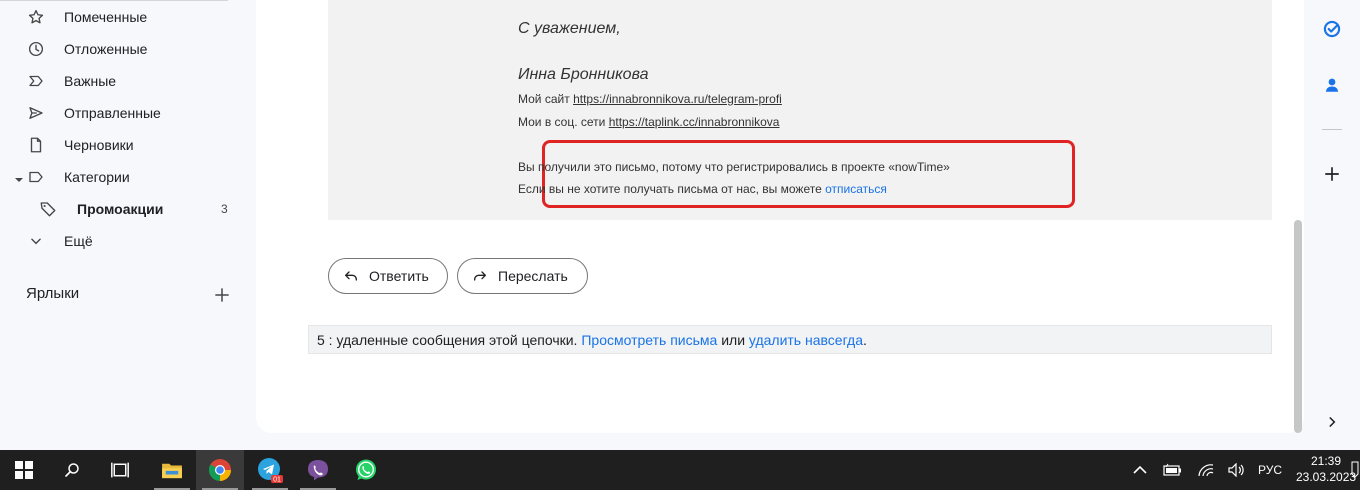 This screenshot has height=490, width=1360. What do you see at coordinates (90, 81) in the screenshot?
I see `sidebar-item-label: Важные` at bounding box center [90, 81].